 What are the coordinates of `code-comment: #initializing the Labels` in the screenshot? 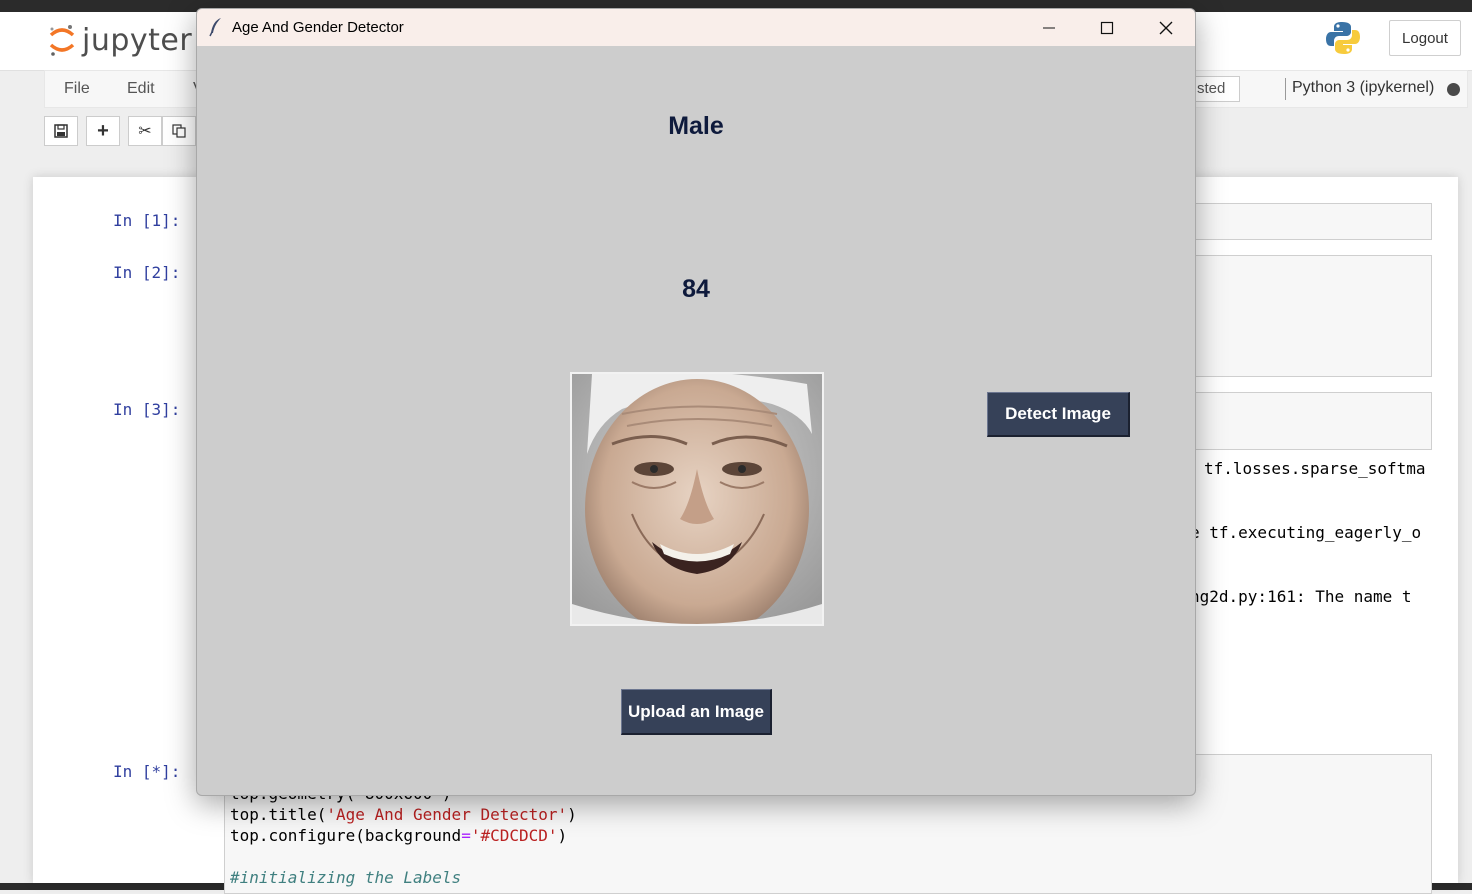 It's located at (346, 877).